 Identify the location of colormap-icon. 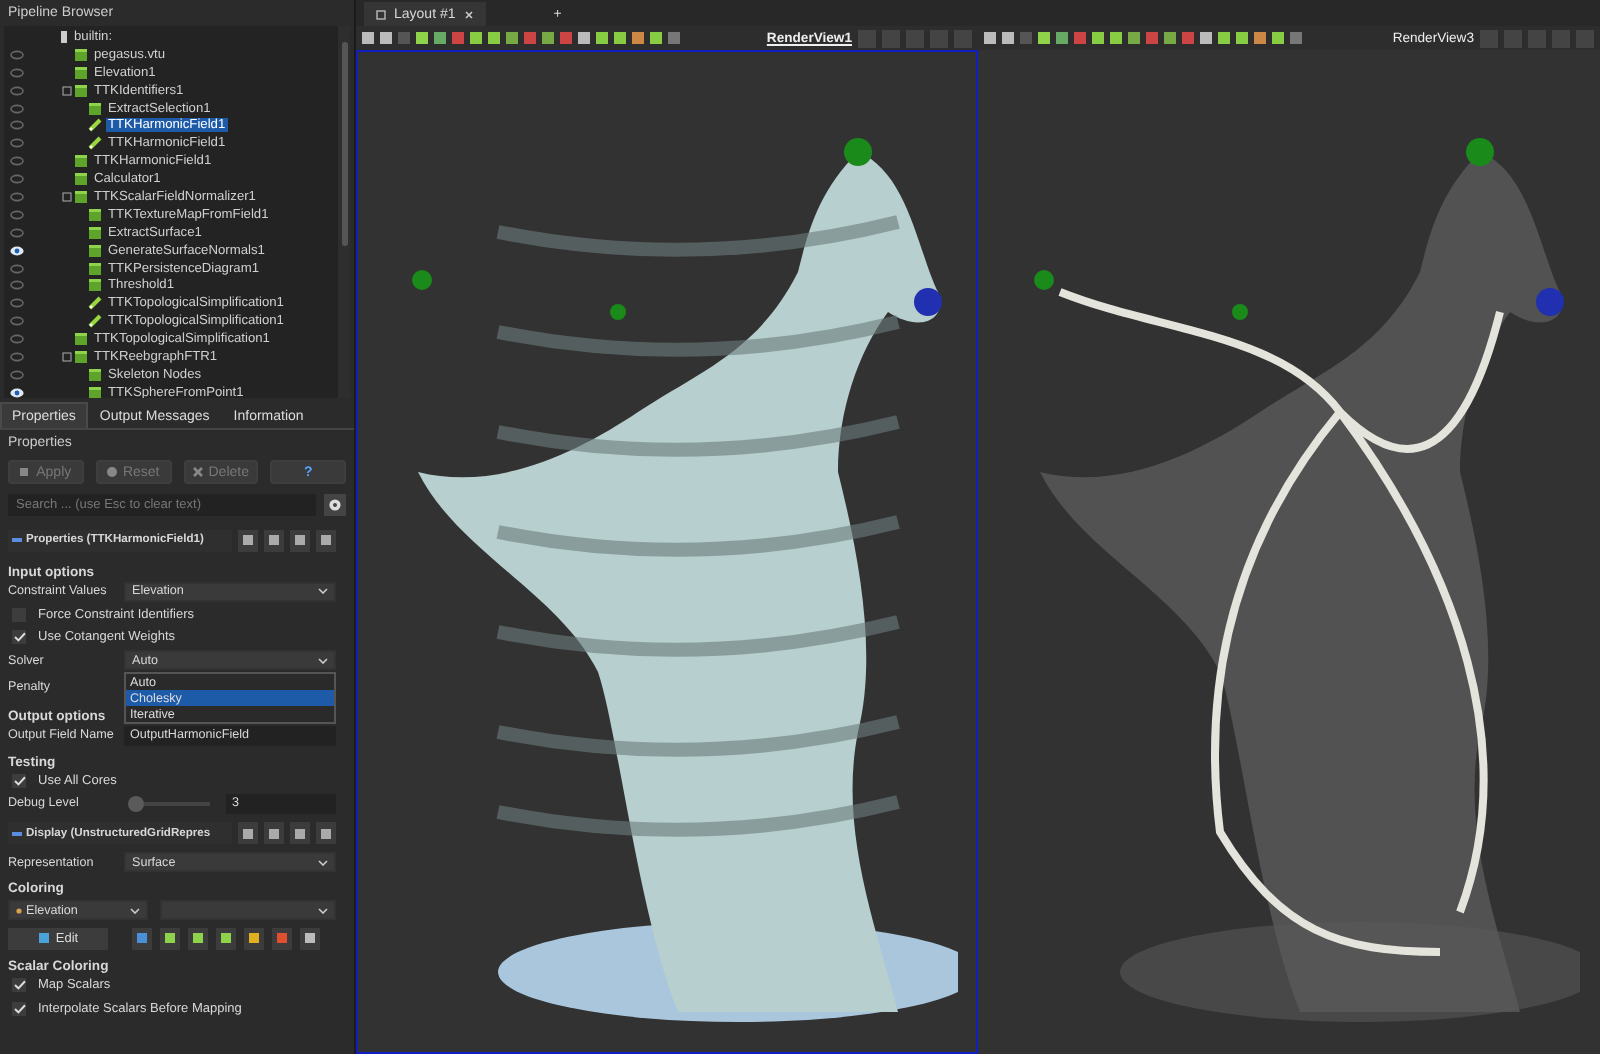
(43, 938).